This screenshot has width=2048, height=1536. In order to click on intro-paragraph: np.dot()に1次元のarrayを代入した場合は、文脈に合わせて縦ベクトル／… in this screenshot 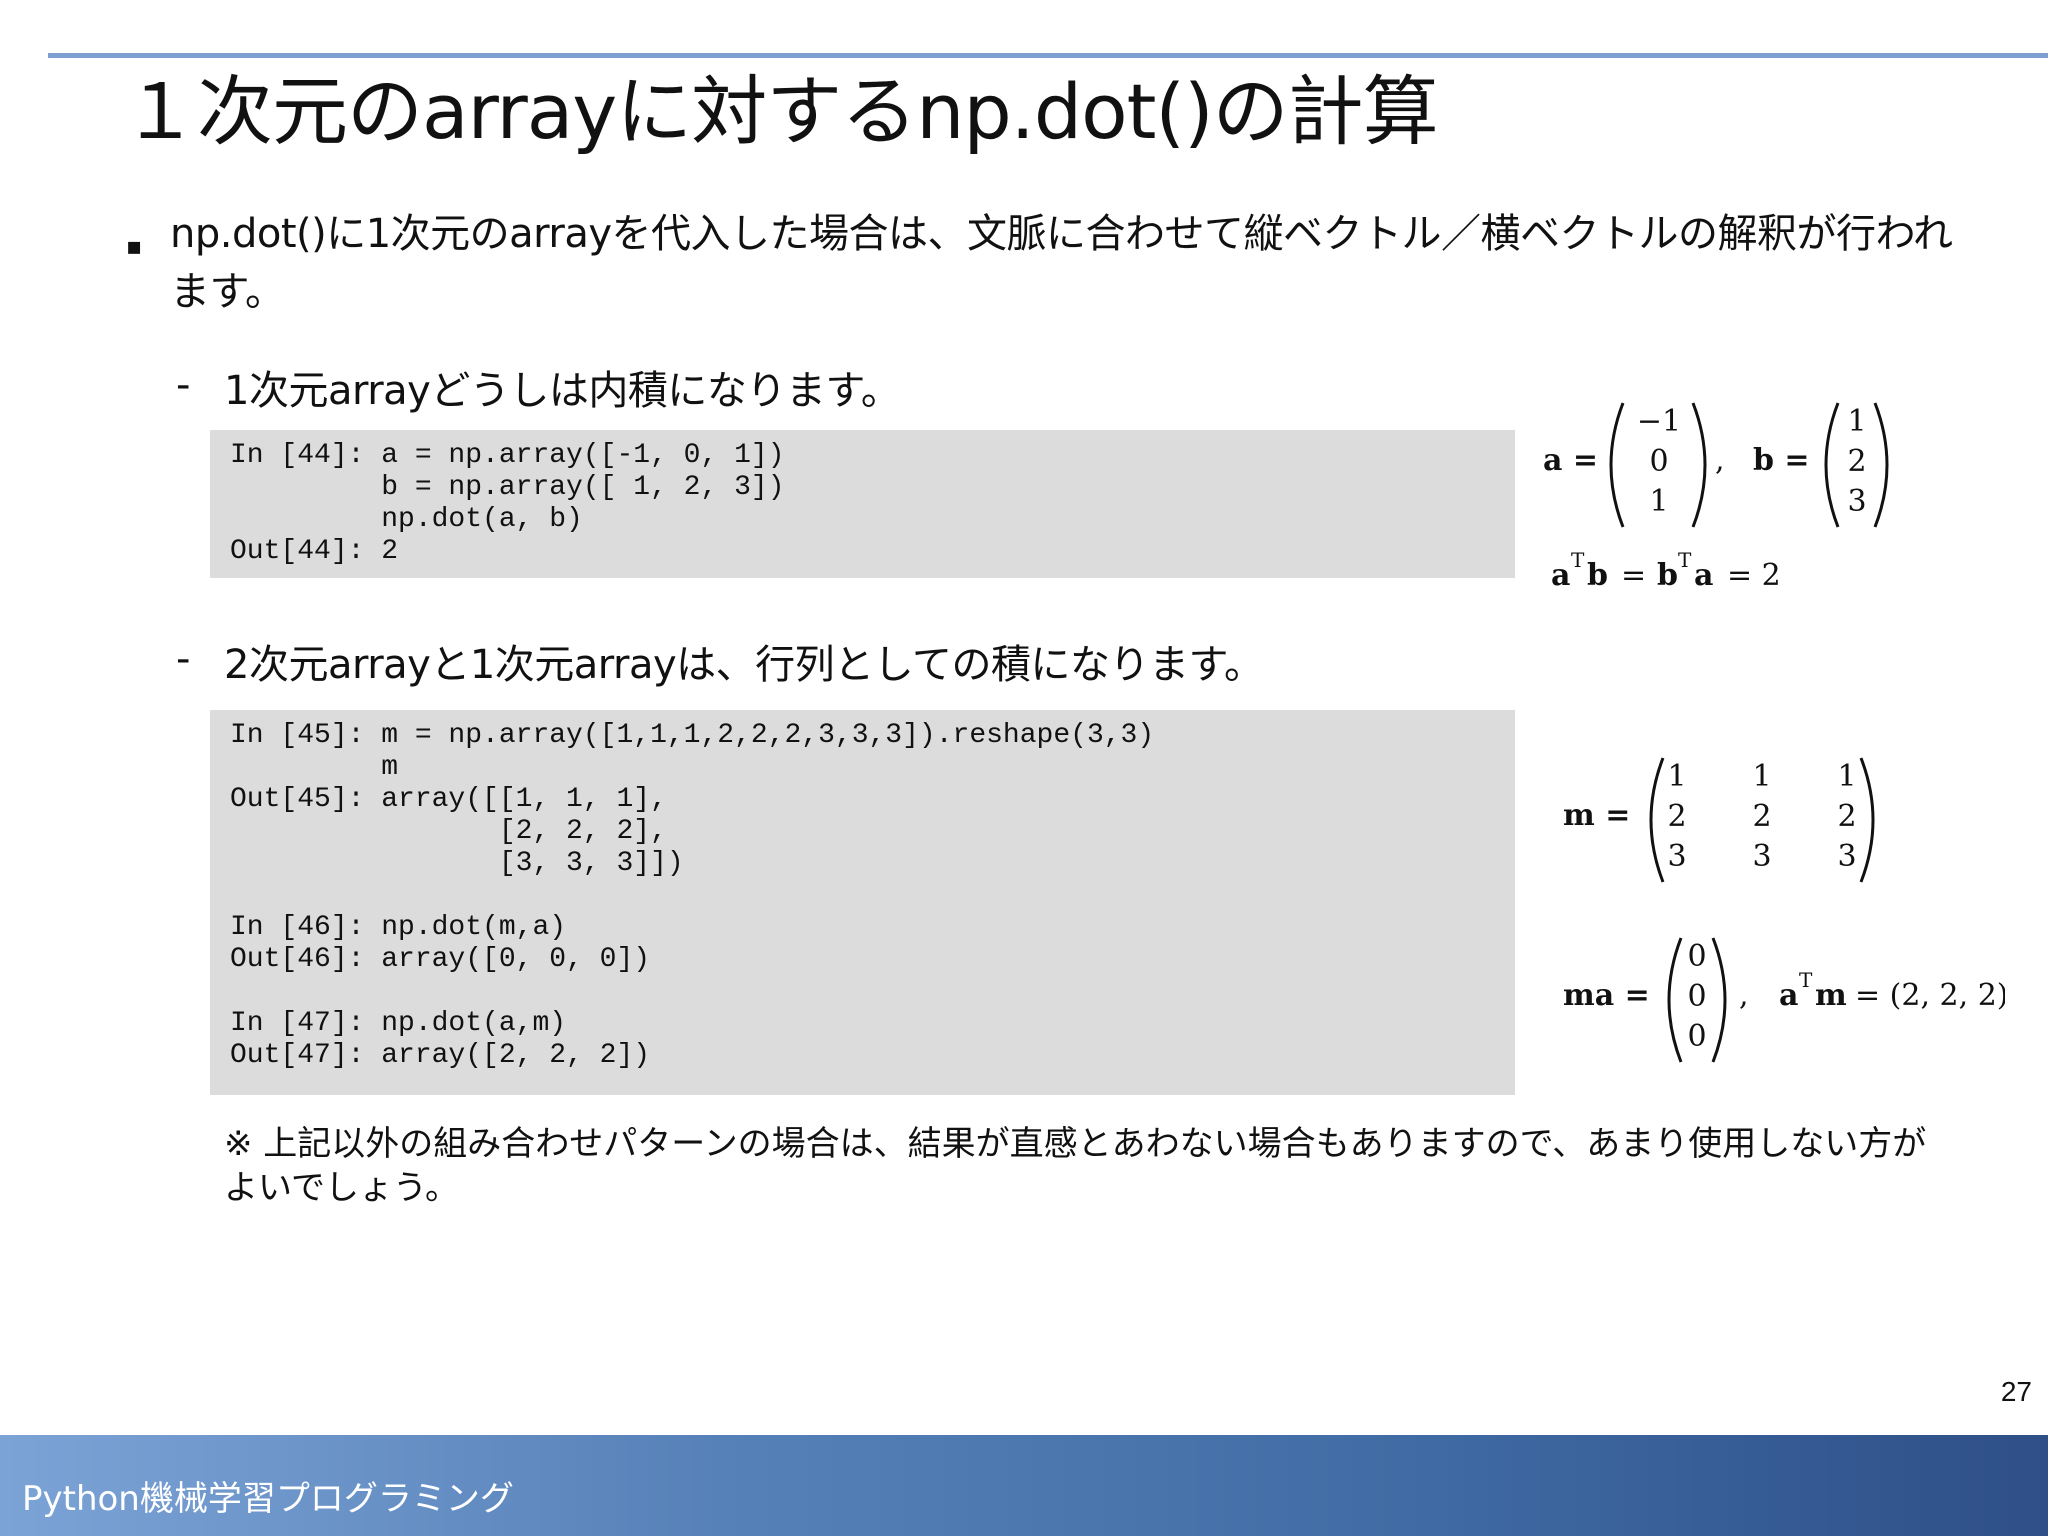, I will do `click(1061, 263)`.